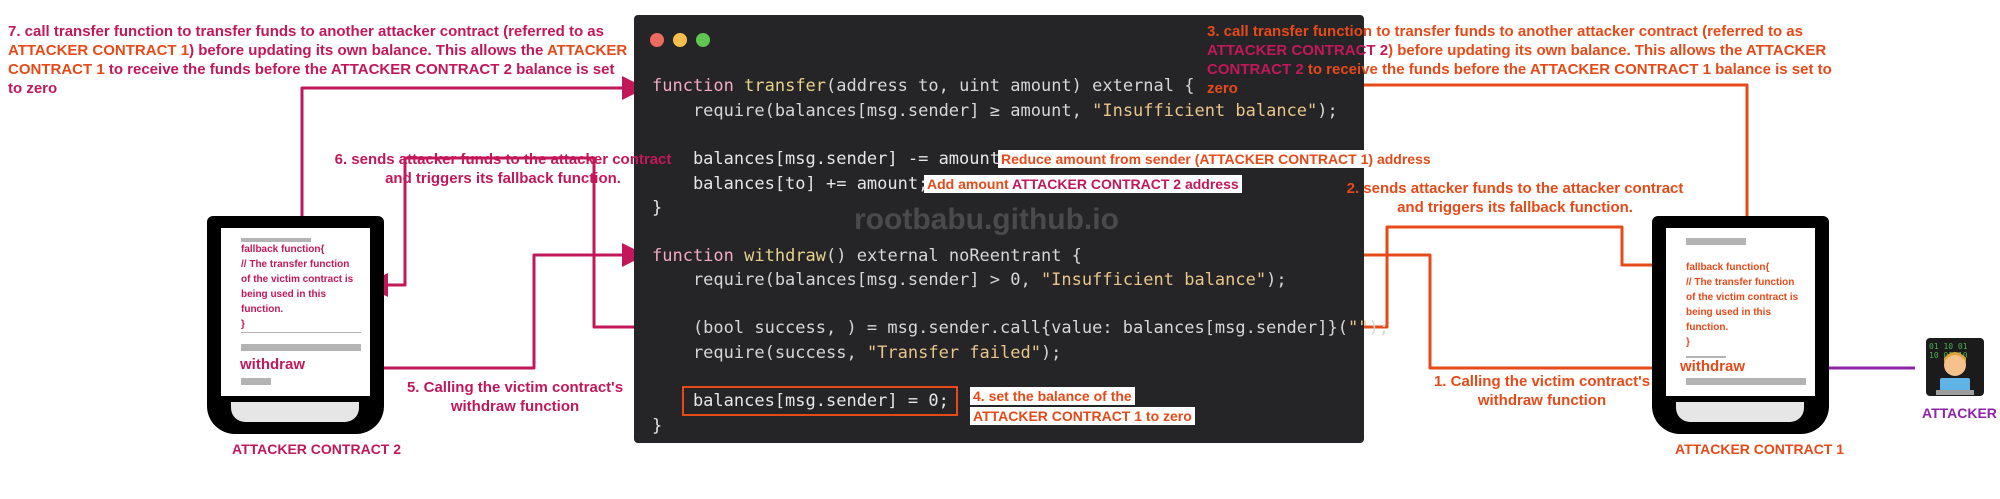  What do you see at coordinates (1520, 277) in the screenshot?
I see `arrow-step2` at bounding box center [1520, 277].